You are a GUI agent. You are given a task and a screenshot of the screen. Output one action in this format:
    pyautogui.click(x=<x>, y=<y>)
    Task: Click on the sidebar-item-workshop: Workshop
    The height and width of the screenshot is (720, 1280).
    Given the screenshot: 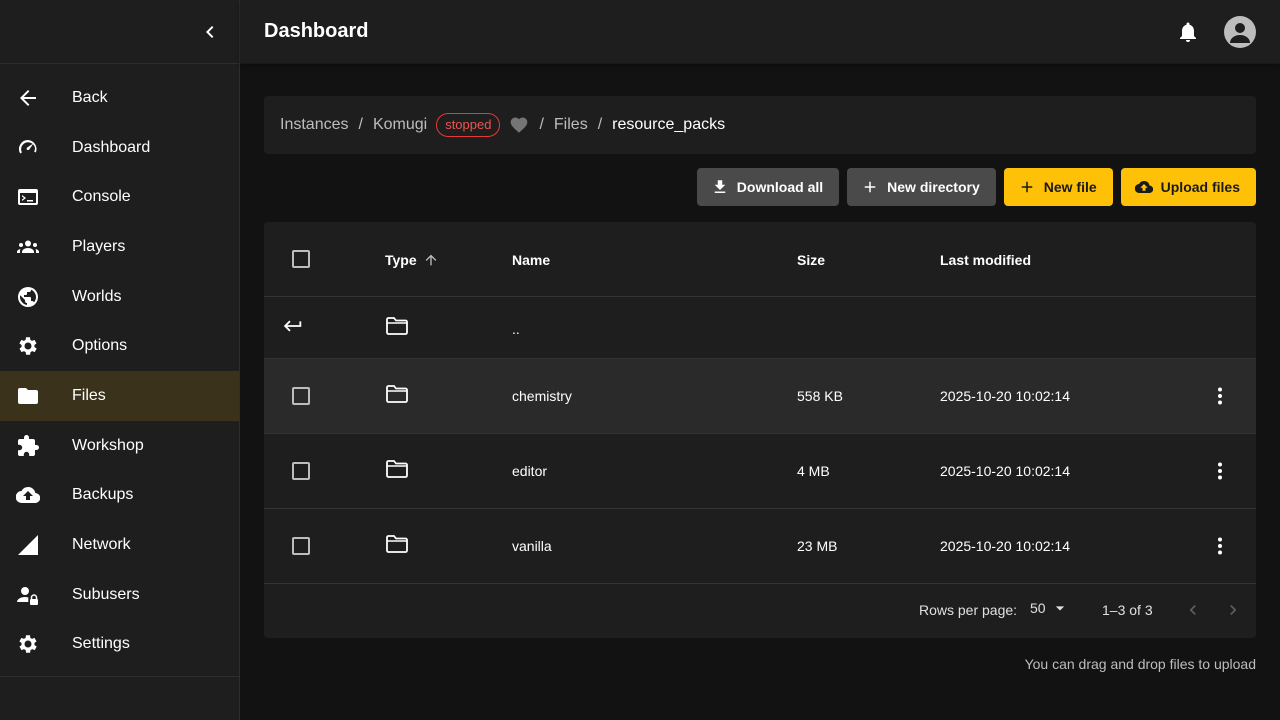 What is the action you would take?
    pyautogui.click(x=119, y=446)
    